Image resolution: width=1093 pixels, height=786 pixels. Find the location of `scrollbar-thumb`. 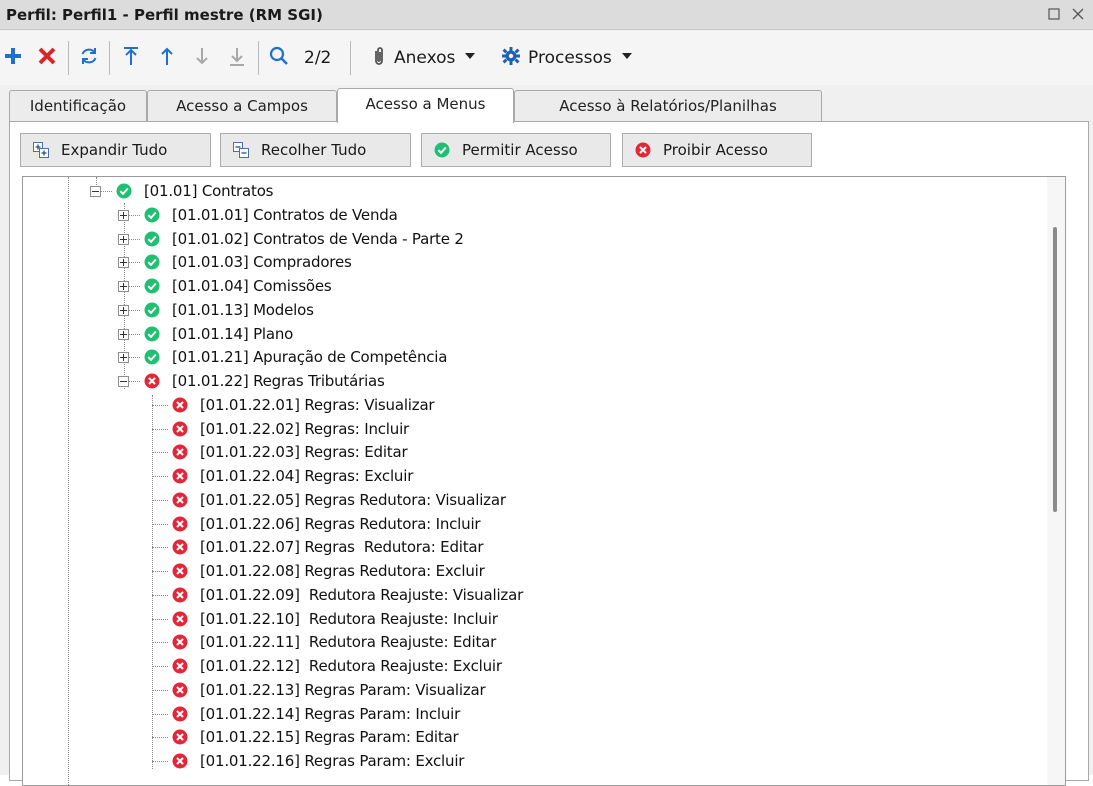

scrollbar-thumb is located at coordinates (1055, 369).